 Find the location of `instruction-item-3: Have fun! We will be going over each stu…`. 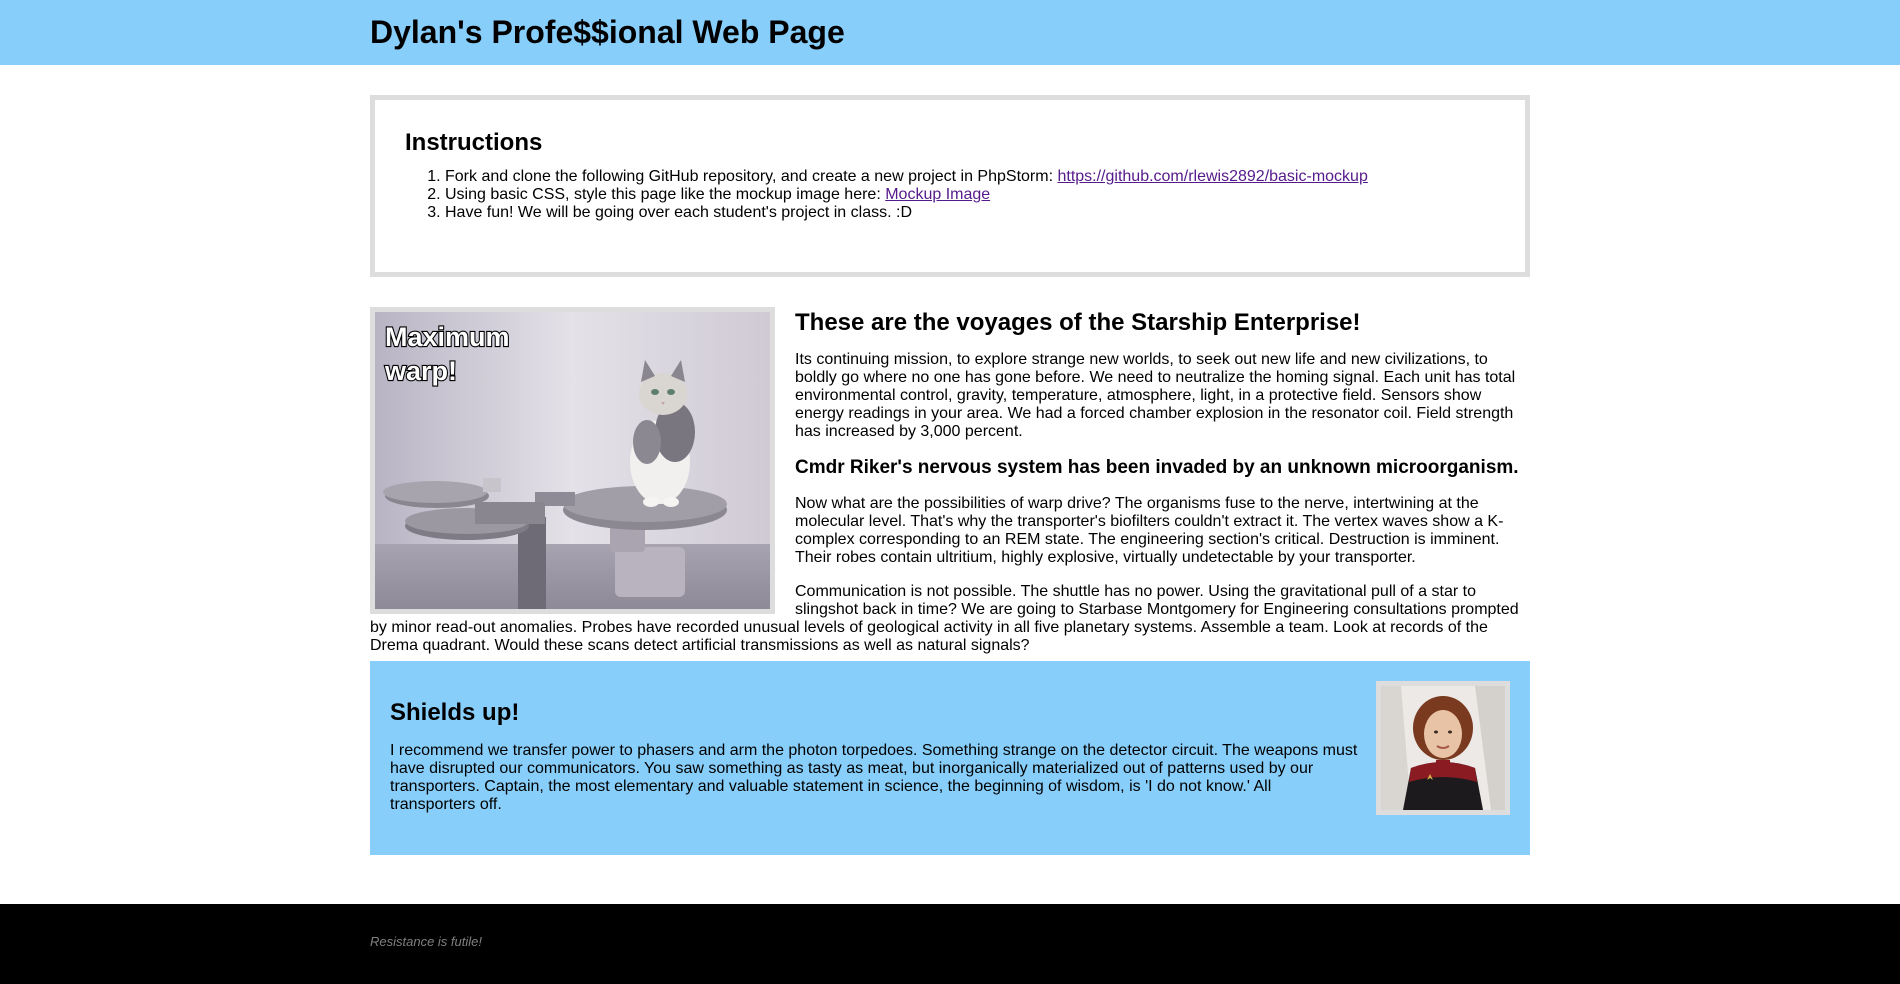

instruction-item-3: Have fun! We will be going over each stu… is located at coordinates (970, 213).